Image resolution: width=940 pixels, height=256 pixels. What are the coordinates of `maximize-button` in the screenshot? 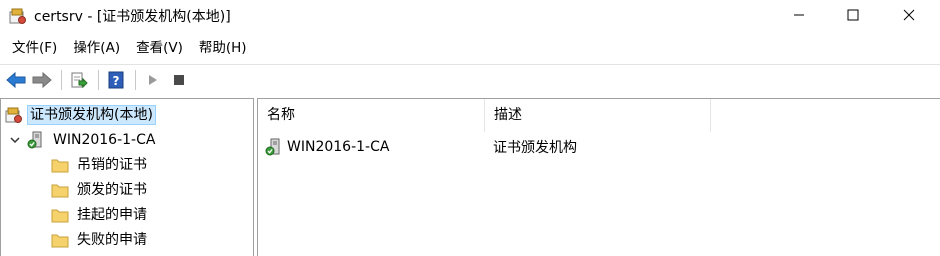 It's located at (853, 15).